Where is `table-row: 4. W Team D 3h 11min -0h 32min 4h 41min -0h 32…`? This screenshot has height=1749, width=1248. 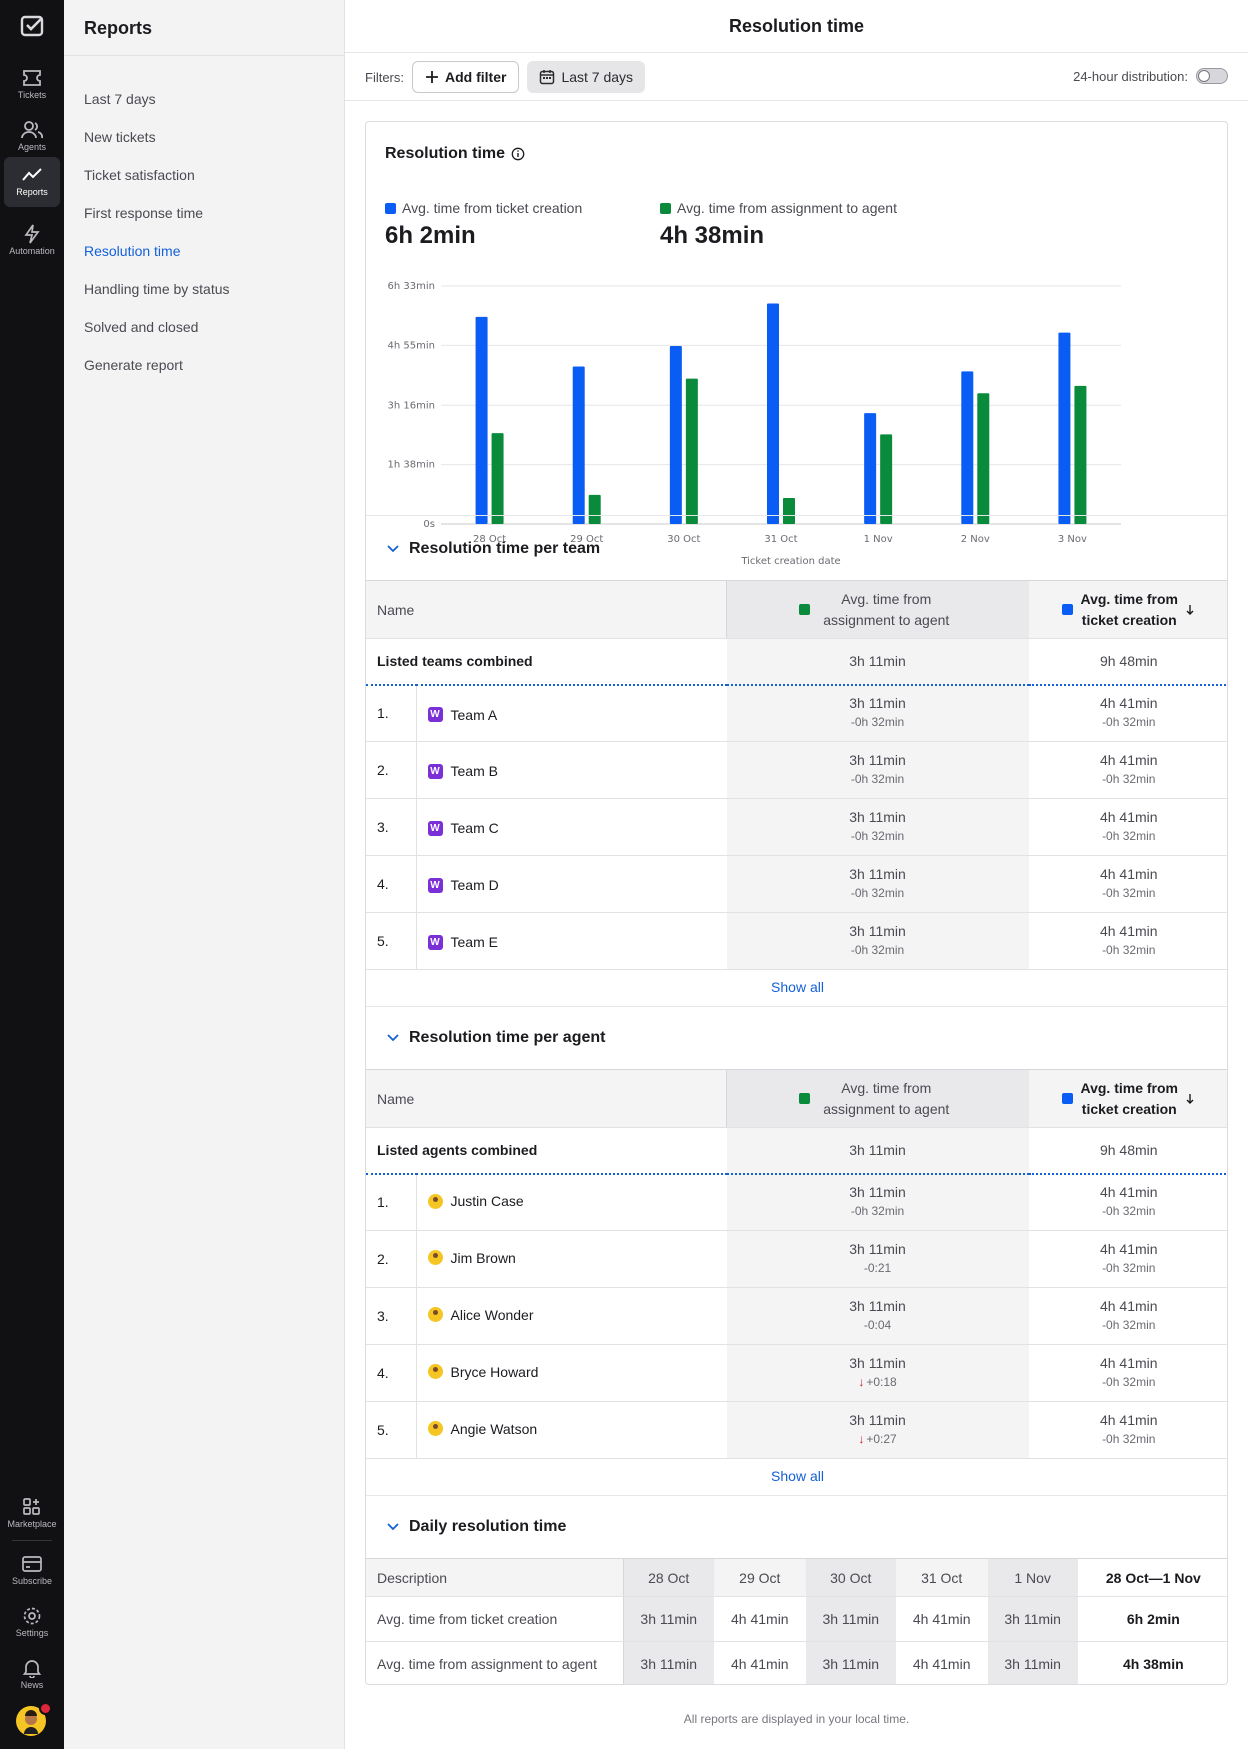 table-row: 4. W Team D 3h 11min -0h 32min 4h 41min -0h 32… is located at coordinates (796, 884).